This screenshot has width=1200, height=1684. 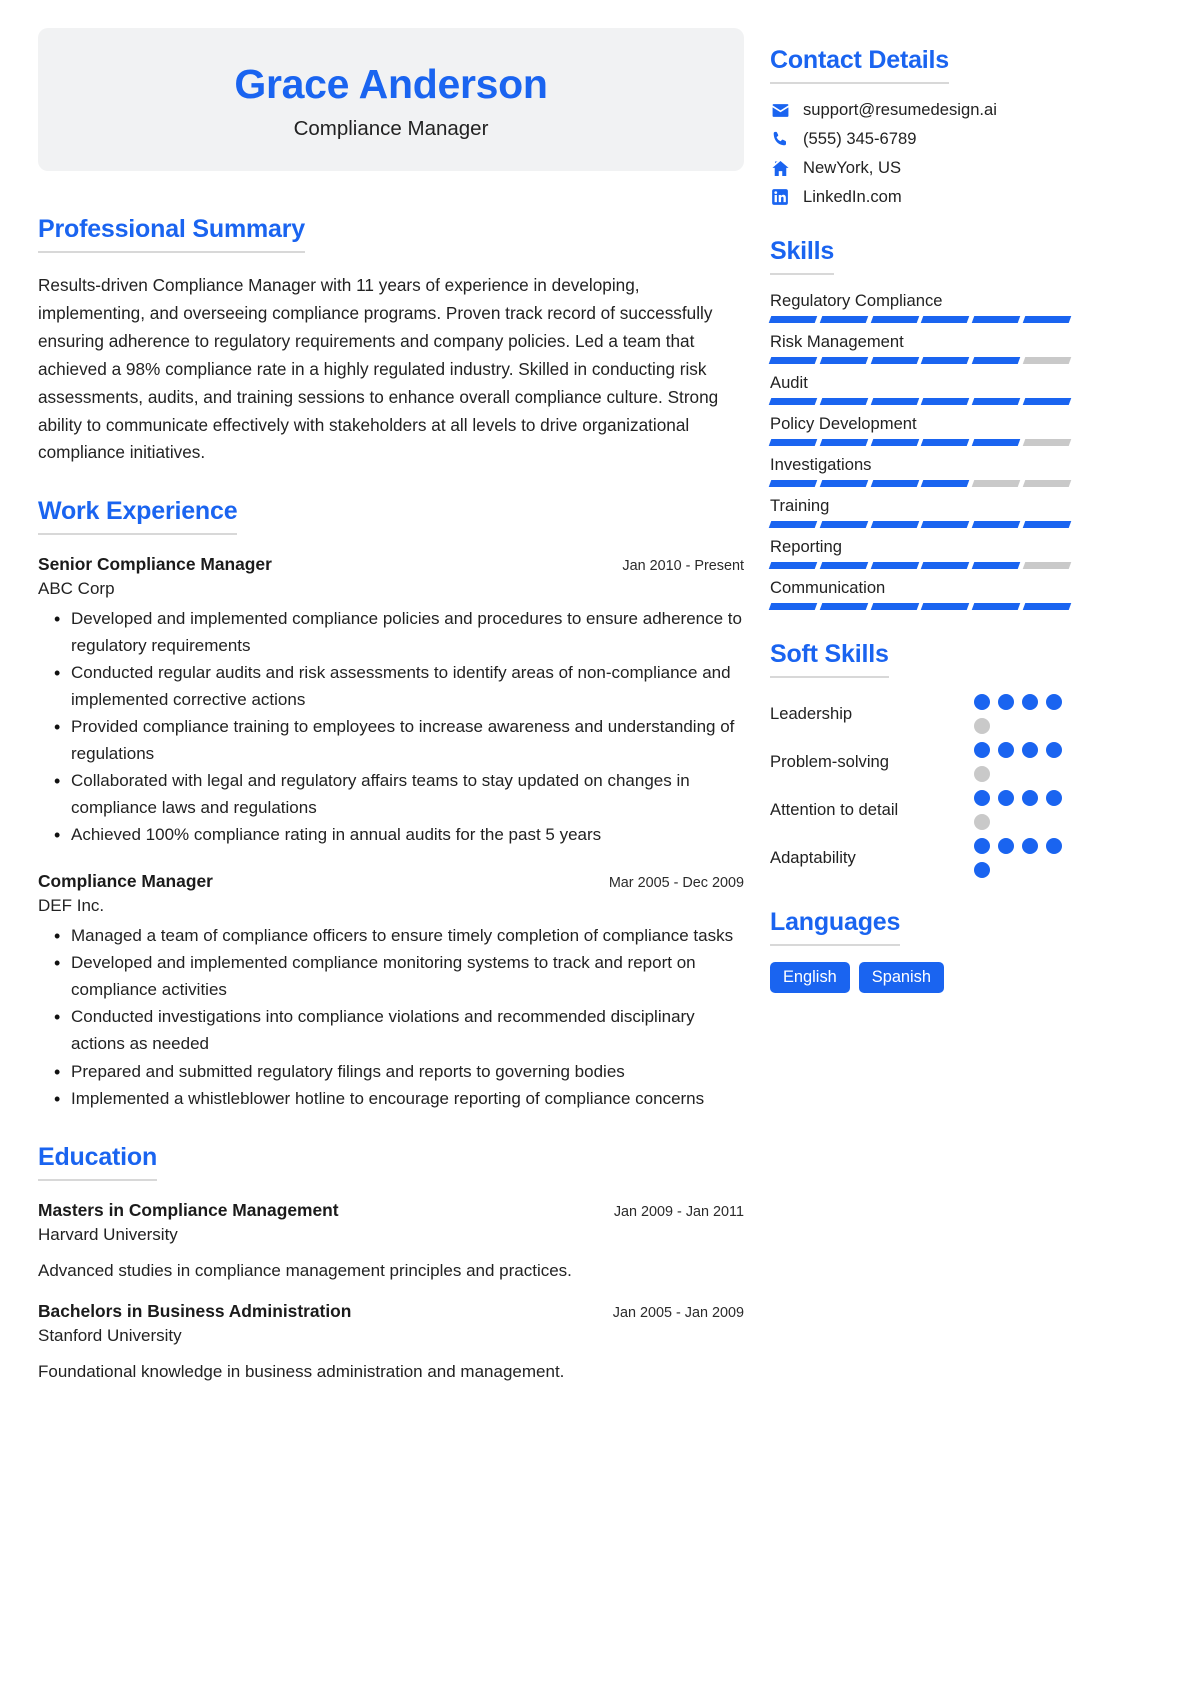 I want to click on contact-row: NewYork, US, so click(x=920, y=168).